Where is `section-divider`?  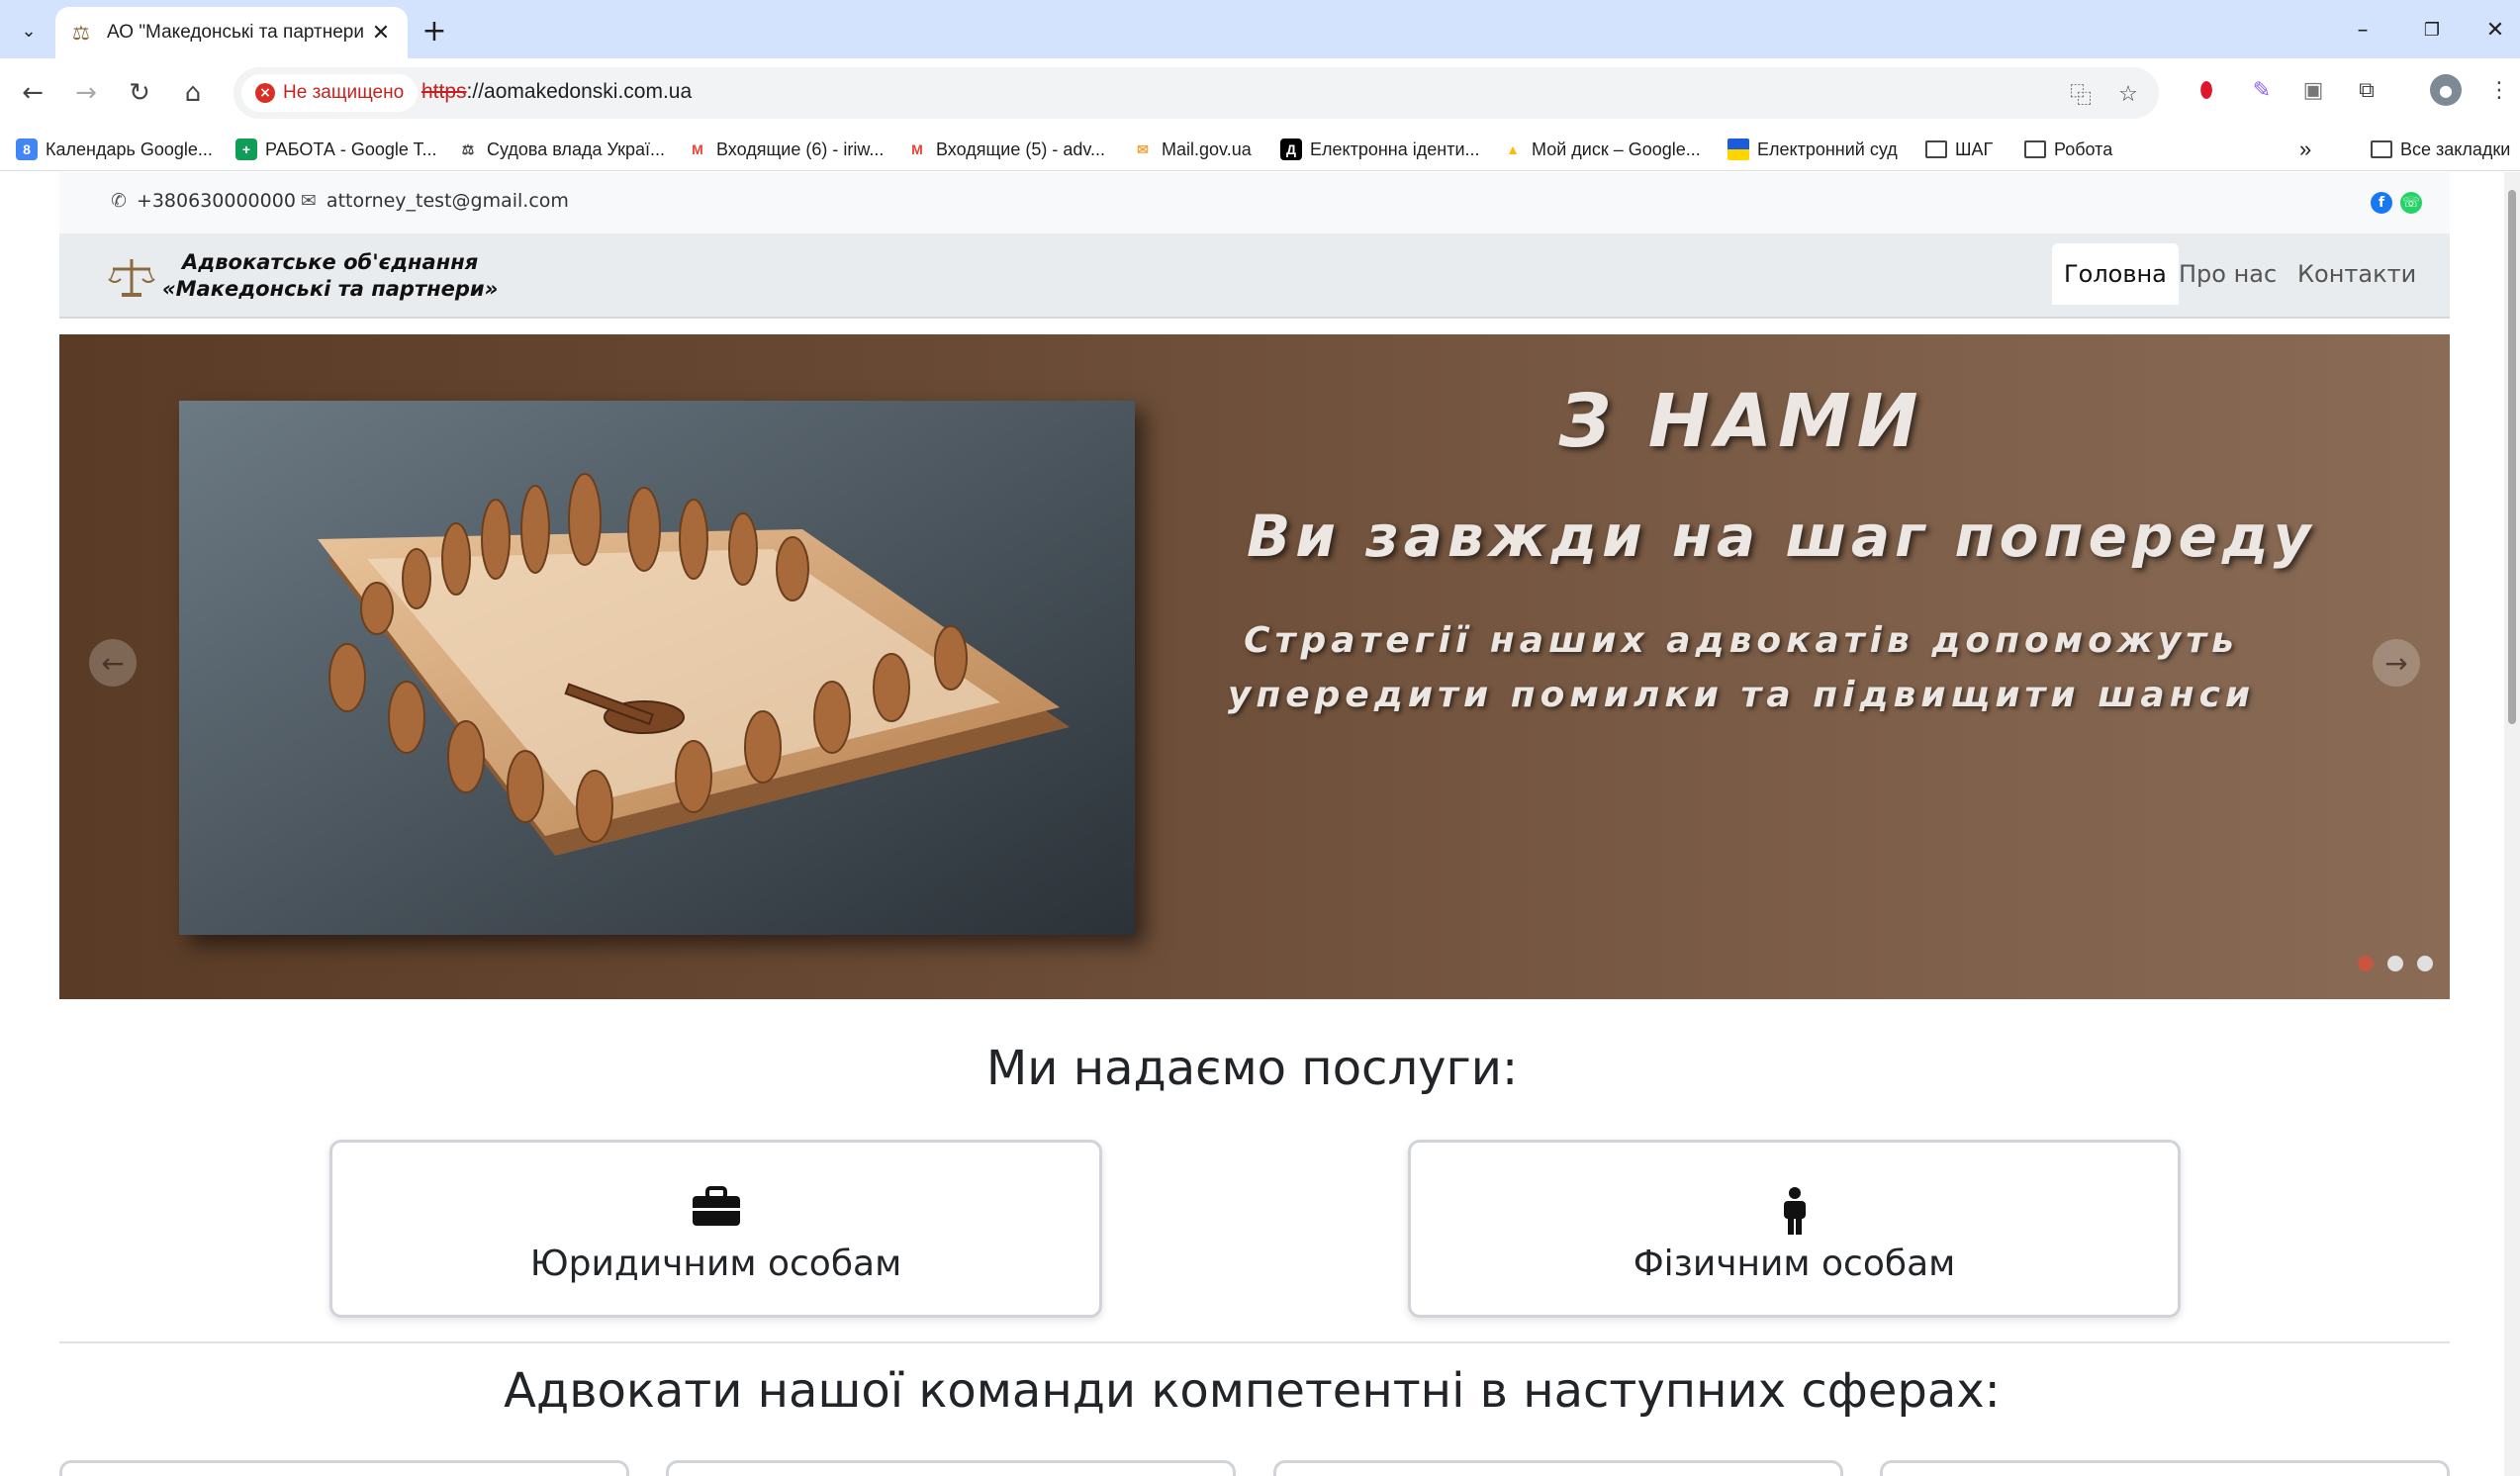
section-divider is located at coordinates (1254, 1342).